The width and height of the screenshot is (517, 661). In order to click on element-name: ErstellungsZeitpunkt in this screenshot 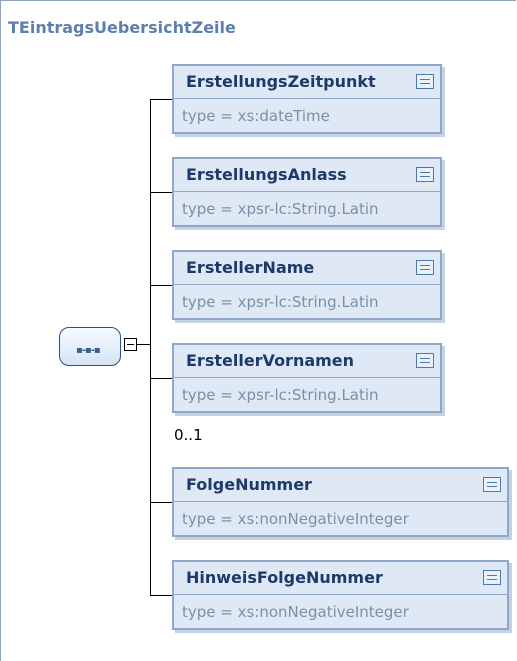, I will do `click(307, 82)`.